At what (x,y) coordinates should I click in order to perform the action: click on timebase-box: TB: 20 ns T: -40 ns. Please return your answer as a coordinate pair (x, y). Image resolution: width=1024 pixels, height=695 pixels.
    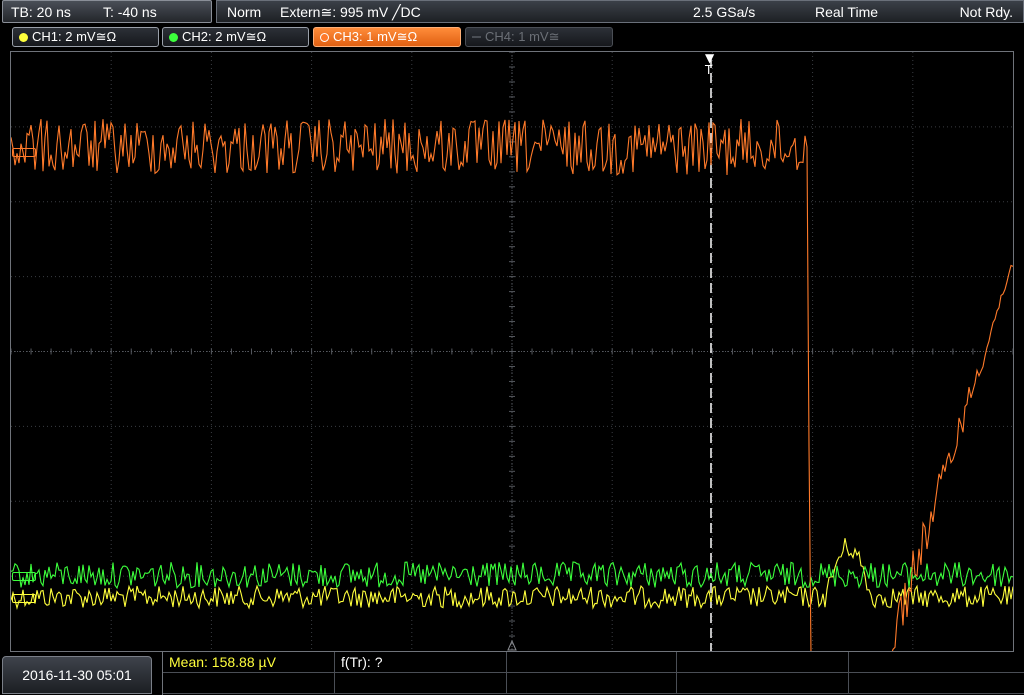
    Looking at the image, I should click on (107, 11).